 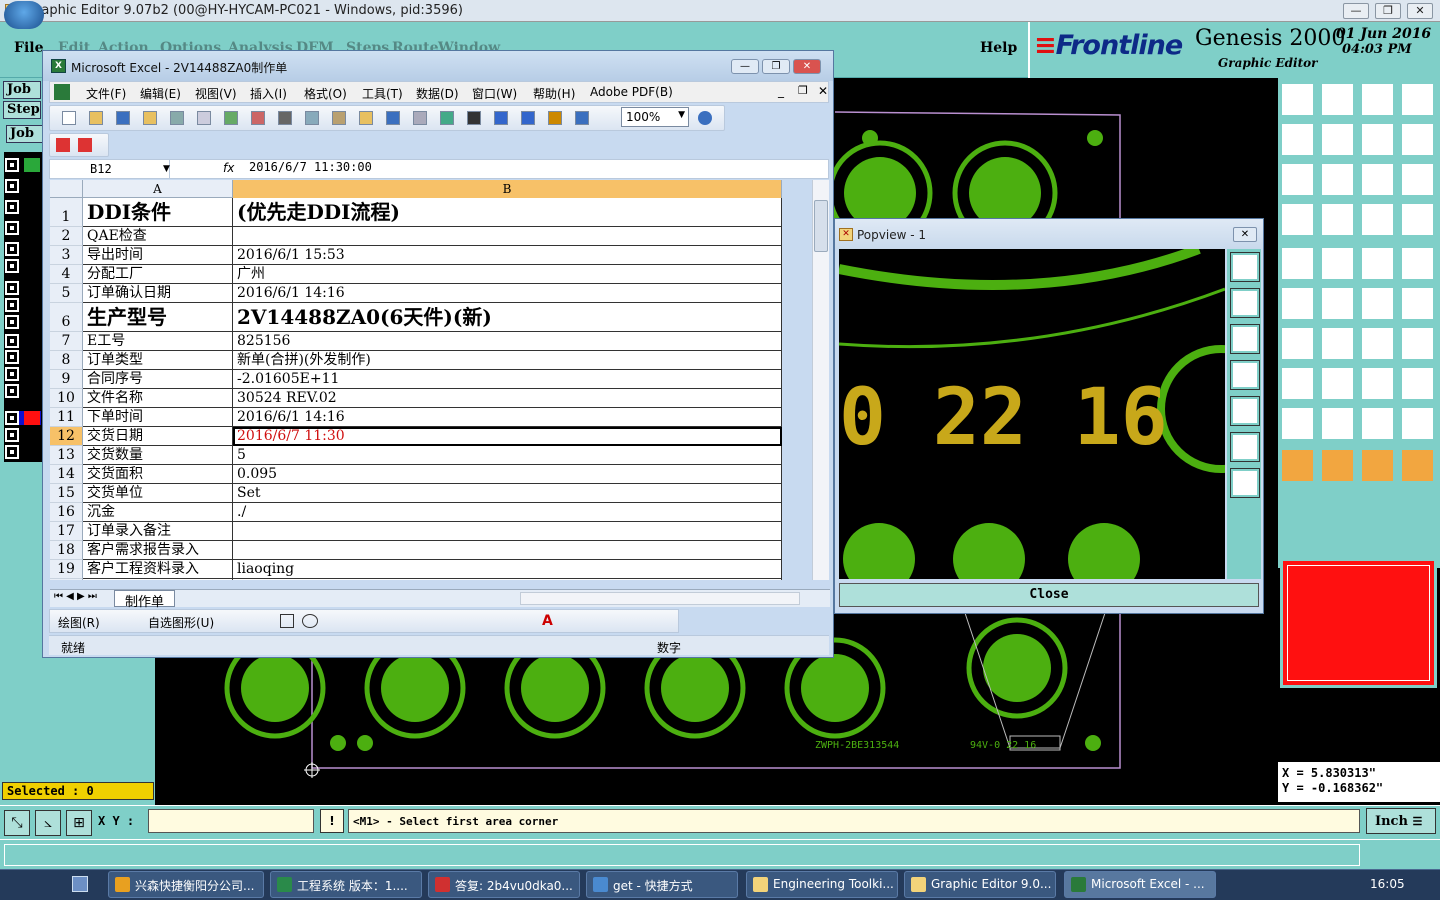 I want to click on excel-menu-item: 编辑(E), so click(x=160, y=93).